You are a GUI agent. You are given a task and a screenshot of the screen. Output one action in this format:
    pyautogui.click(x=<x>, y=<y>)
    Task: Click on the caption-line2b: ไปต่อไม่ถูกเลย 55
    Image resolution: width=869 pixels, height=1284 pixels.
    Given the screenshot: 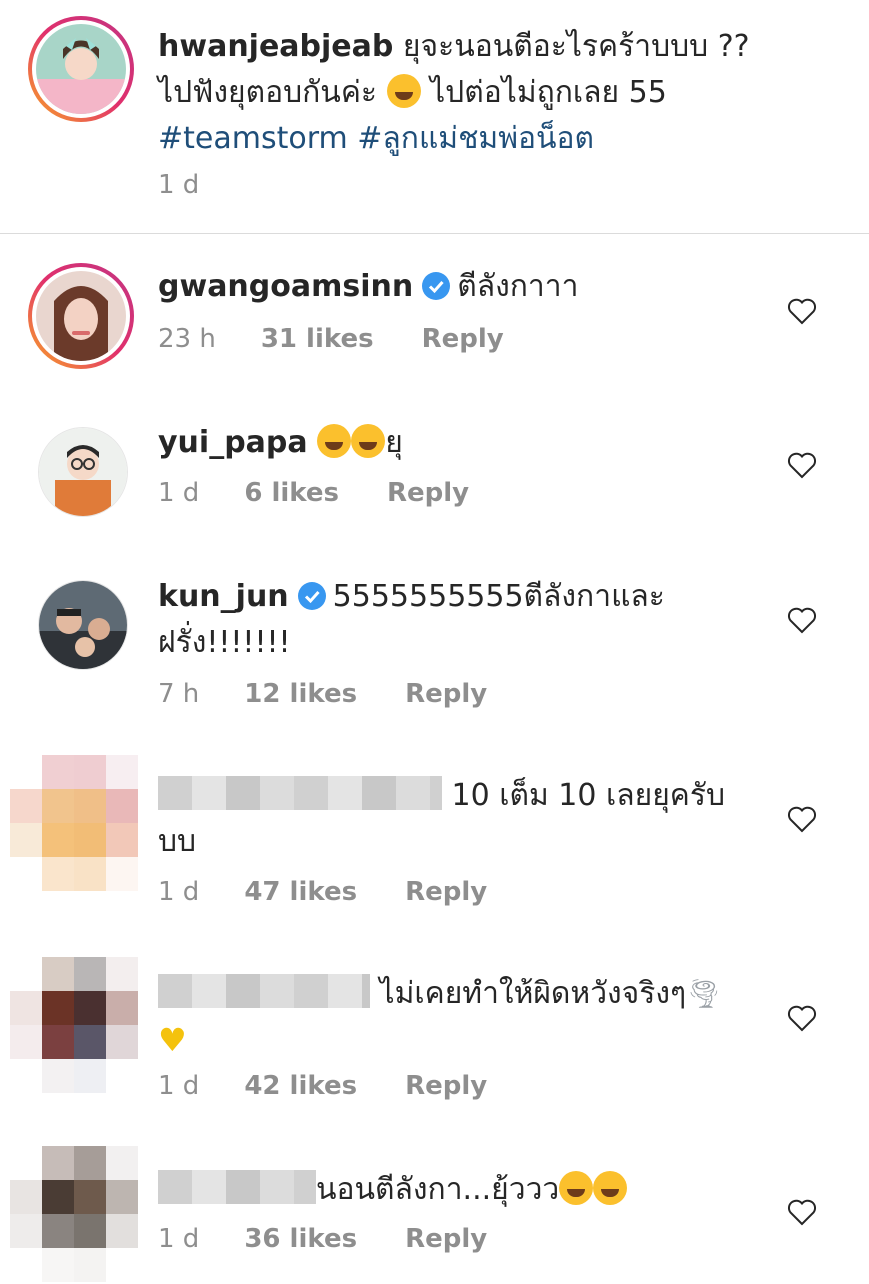 What is the action you would take?
    pyautogui.click(x=548, y=92)
    